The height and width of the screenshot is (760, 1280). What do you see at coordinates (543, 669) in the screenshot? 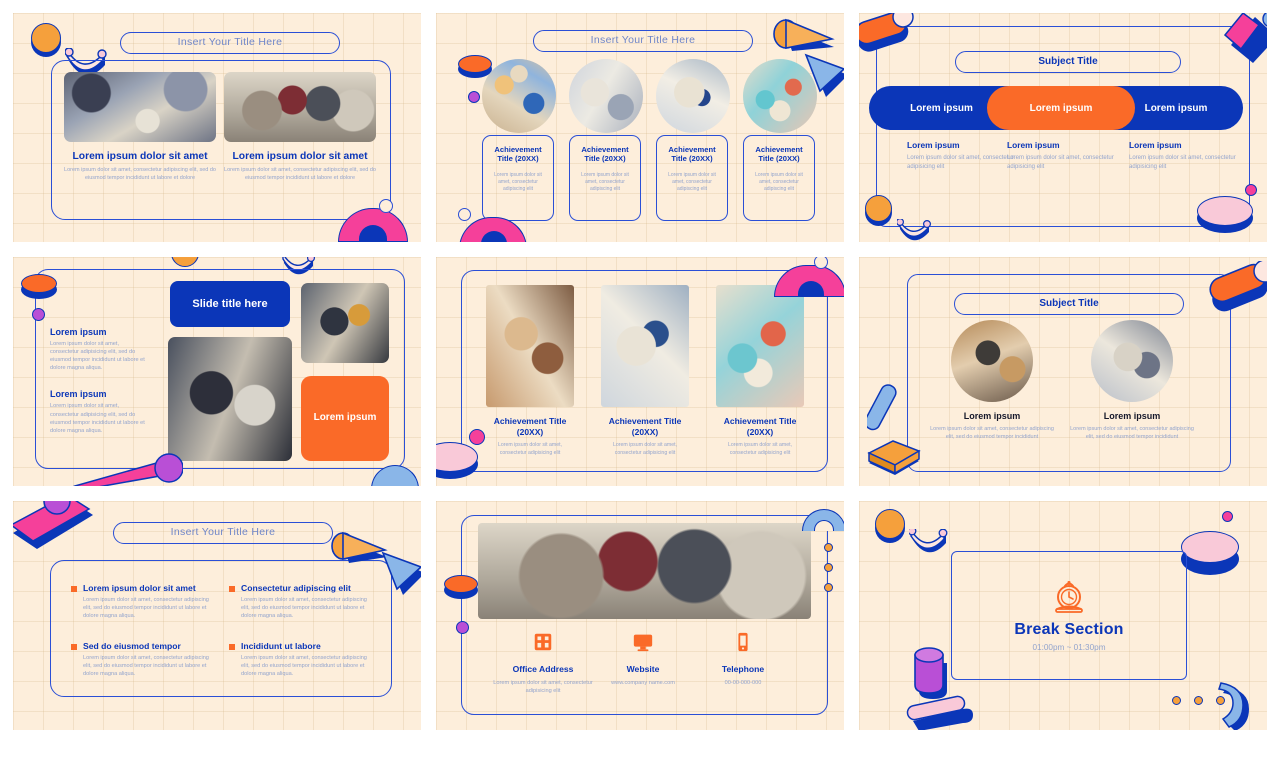
I see `contact-heading: Office Address` at bounding box center [543, 669].